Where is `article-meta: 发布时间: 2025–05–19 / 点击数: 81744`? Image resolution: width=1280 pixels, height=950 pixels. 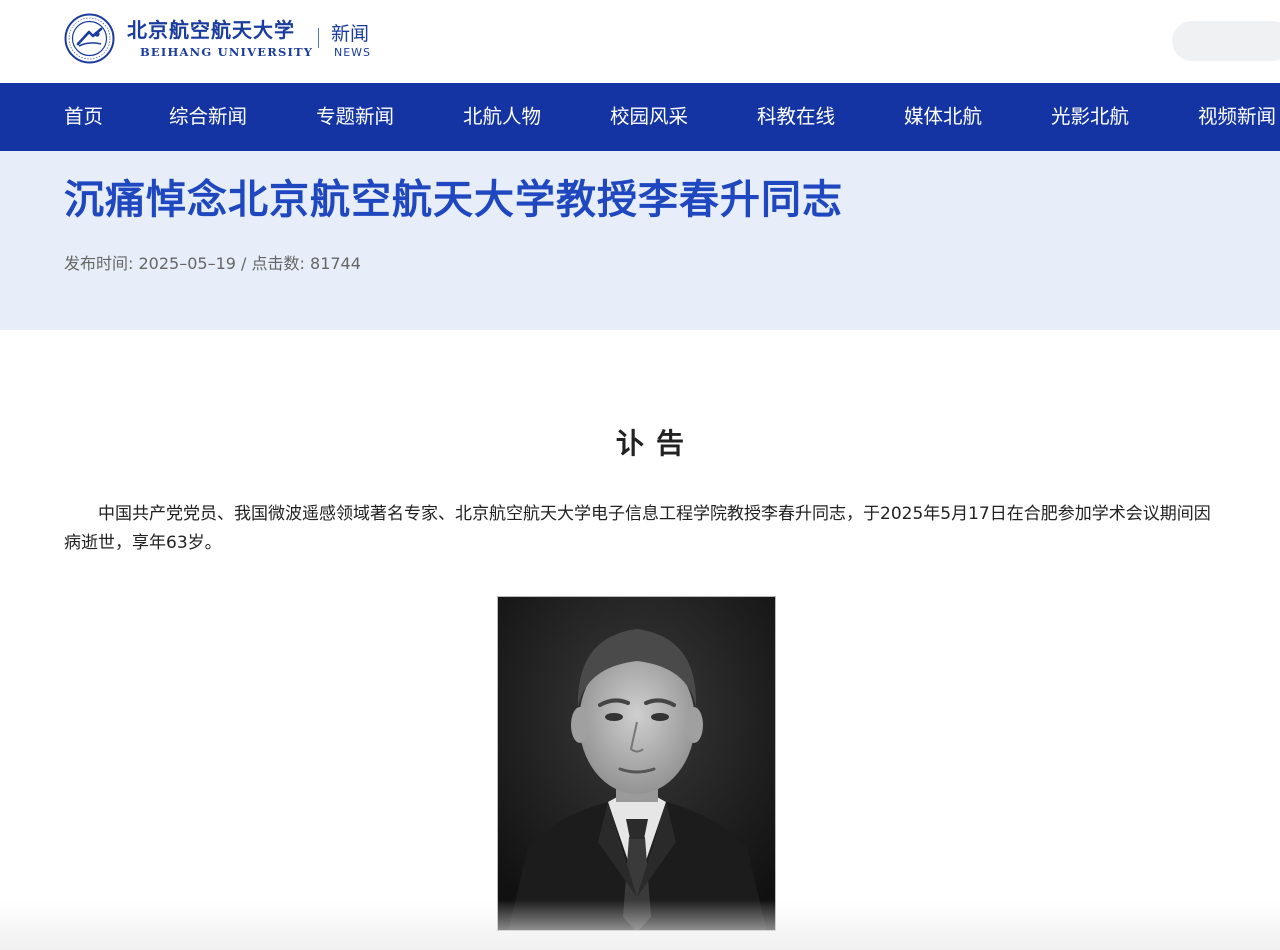 article-meta: 发布时间: 2025–05–19 / 点击数: 81744 is located at coordinates (212, 262).